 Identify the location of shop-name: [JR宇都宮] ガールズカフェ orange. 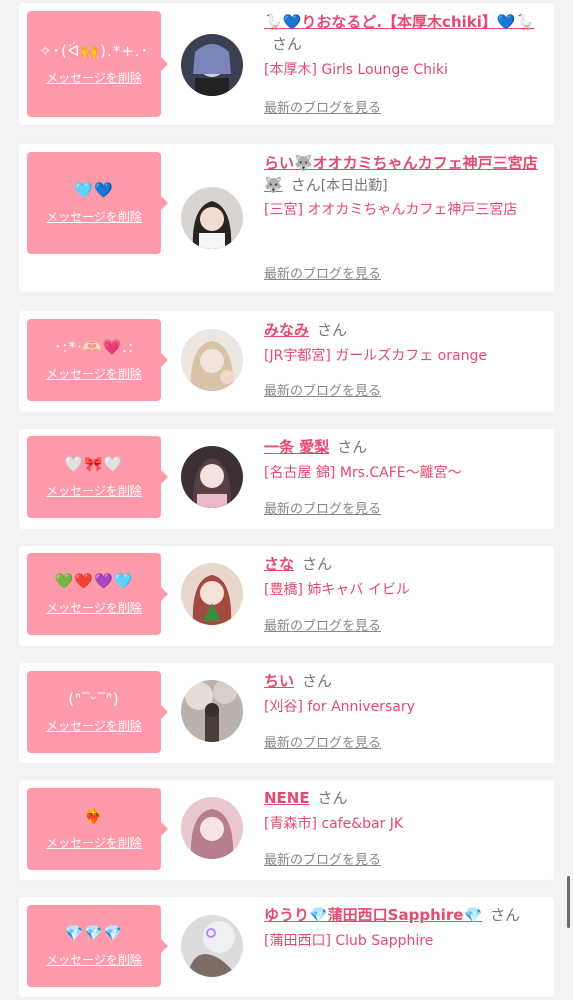
(375, 356).